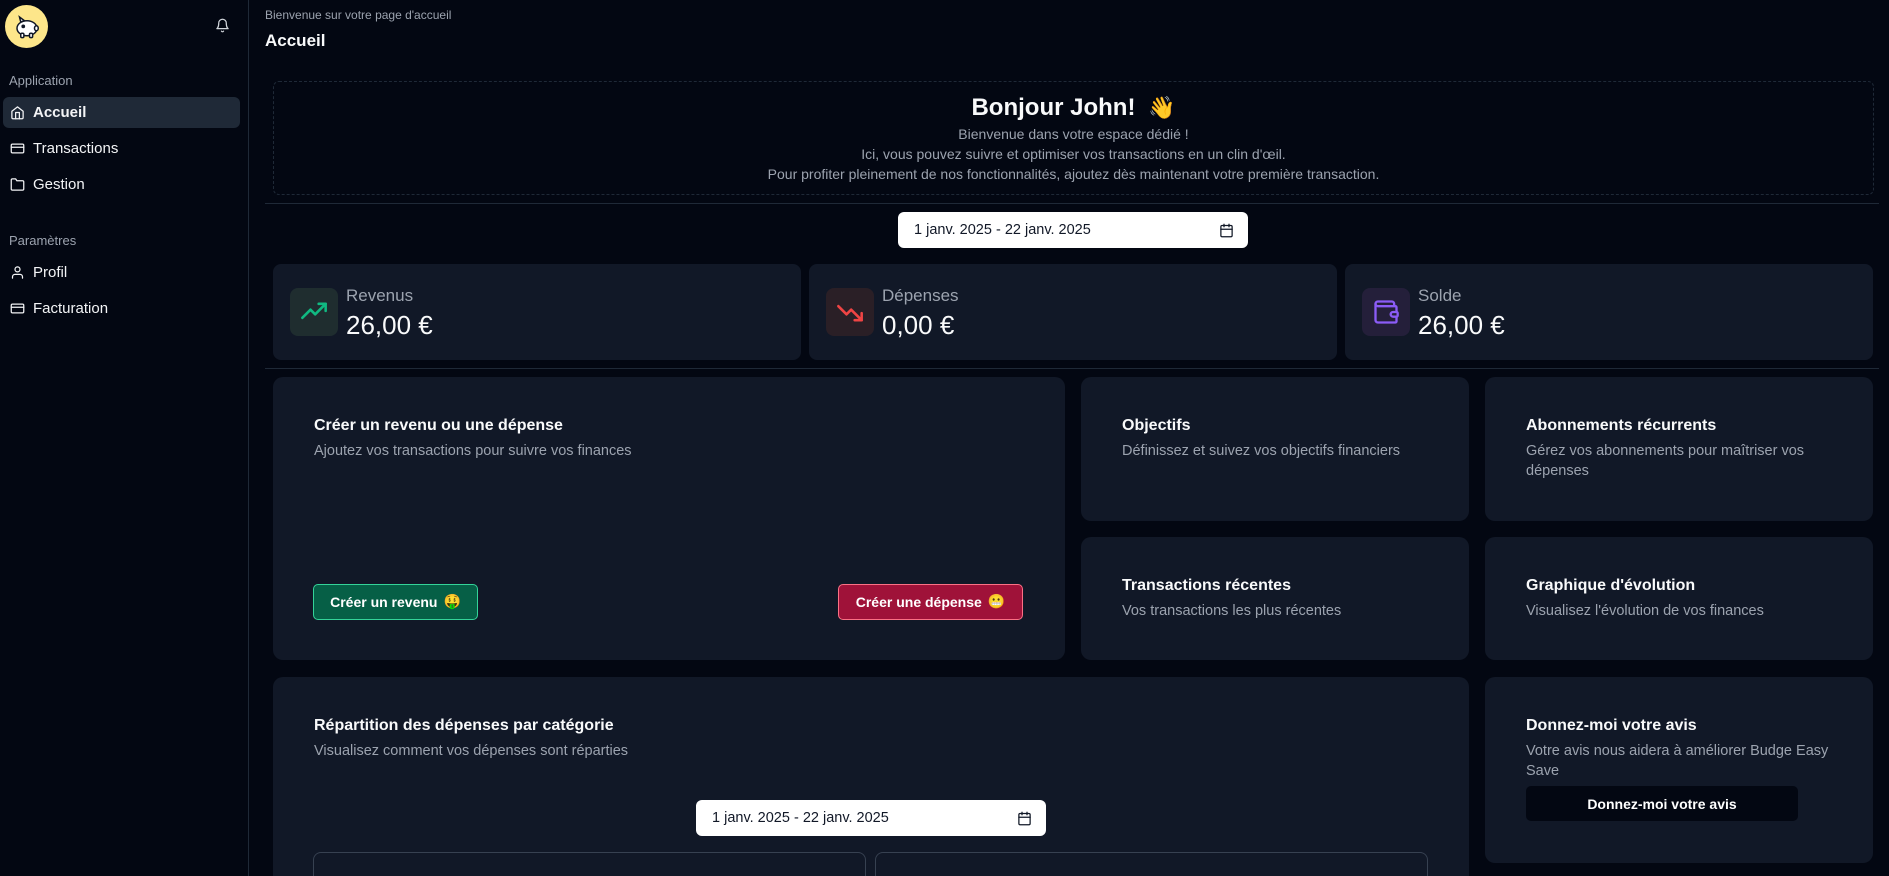  I want to click on breakdown-date-range-picker: 1 janv. 2025 - 22 janv. 2025, so click(871, 818).